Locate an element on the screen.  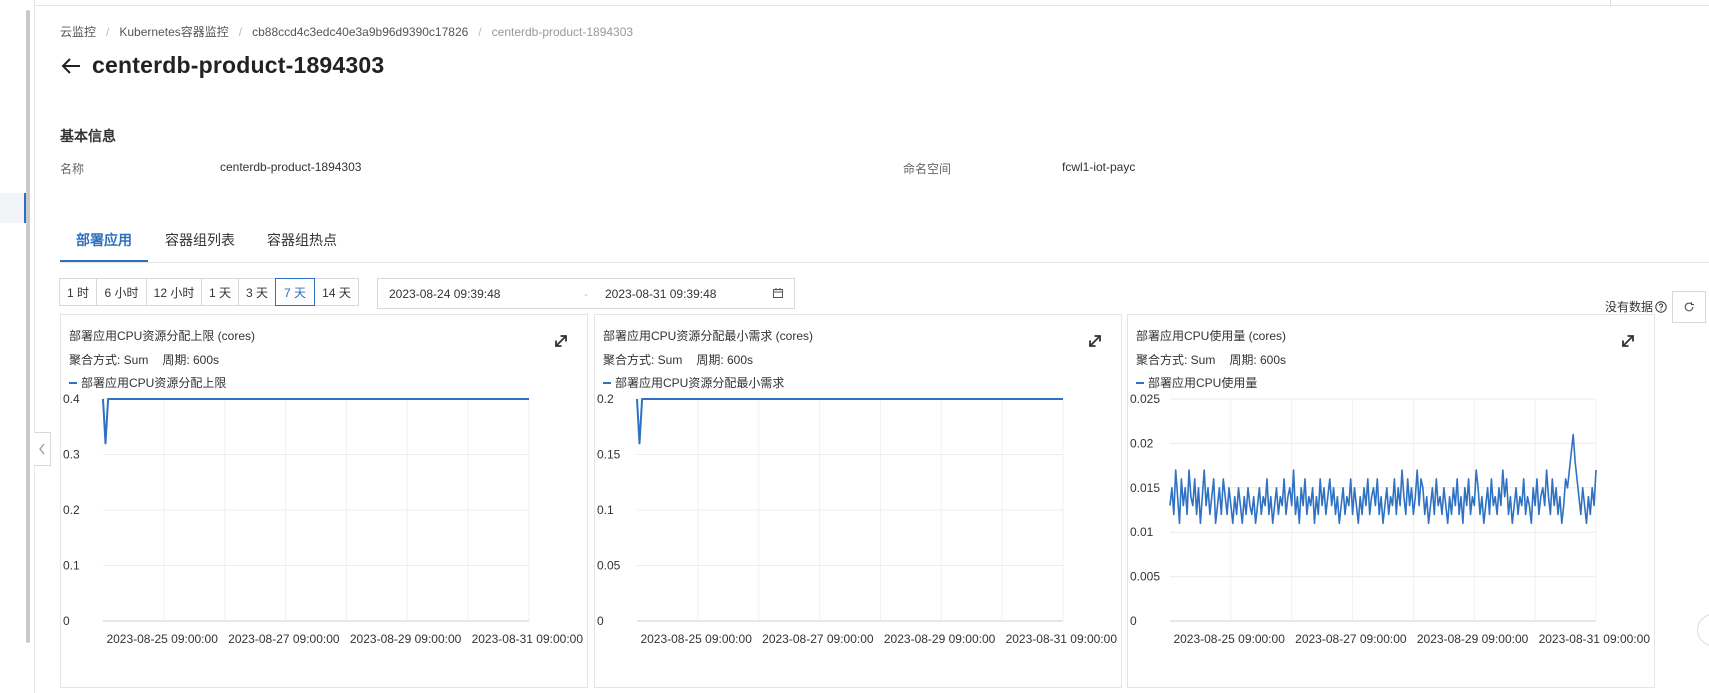
breadcrumb-current: centerdb-product-1894303 is located at coordinates (562, 31).